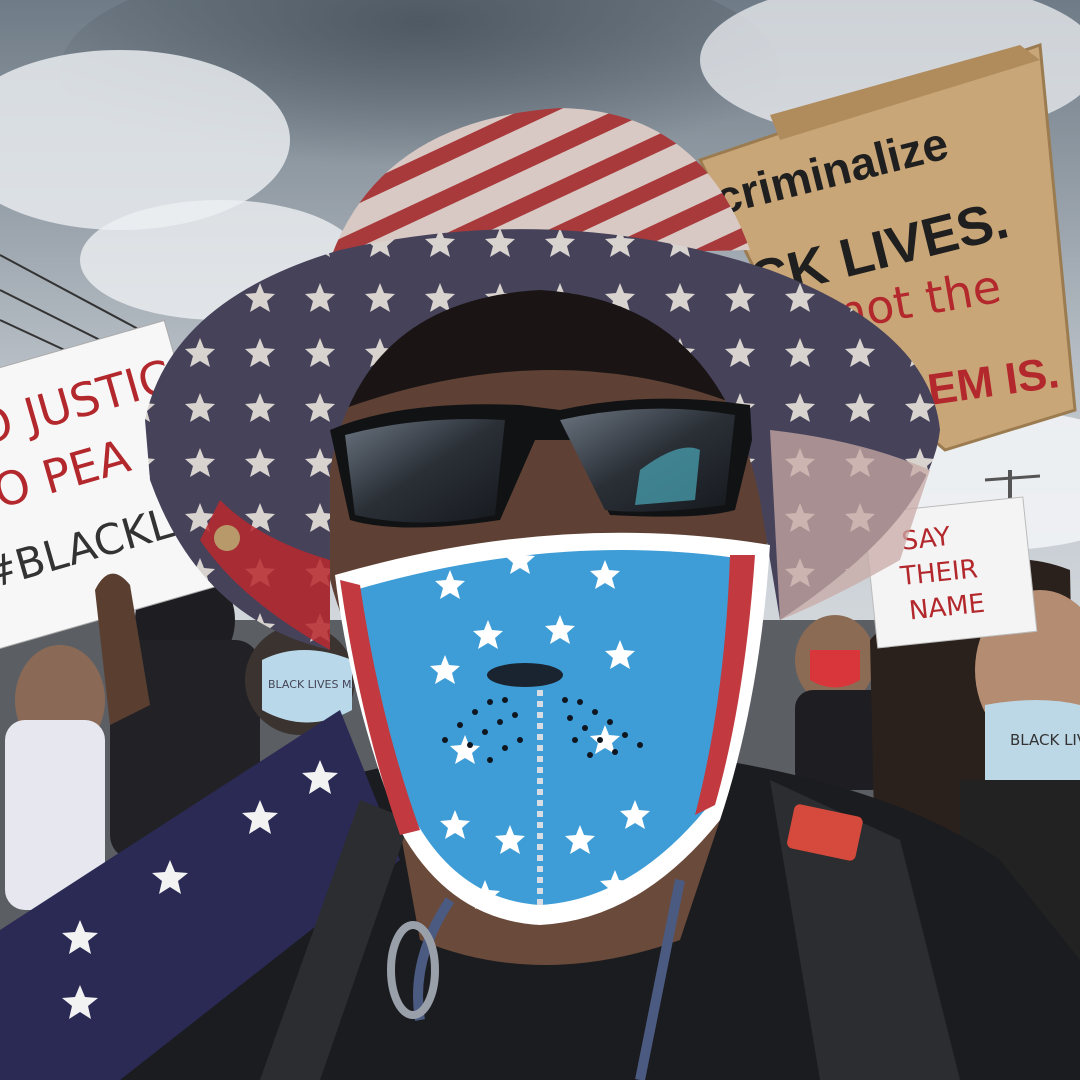 This screenshot has width=1080, height=1080. I want to click on hat-grommet, so click(227, 538).